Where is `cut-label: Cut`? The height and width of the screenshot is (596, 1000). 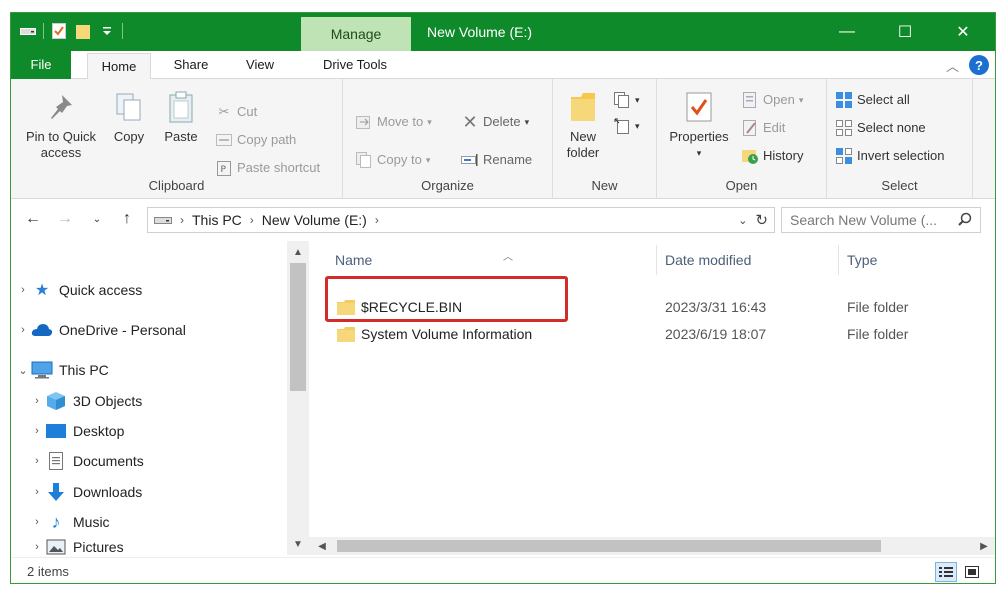 cut-label: Cut is located at coordinates (247, 111).